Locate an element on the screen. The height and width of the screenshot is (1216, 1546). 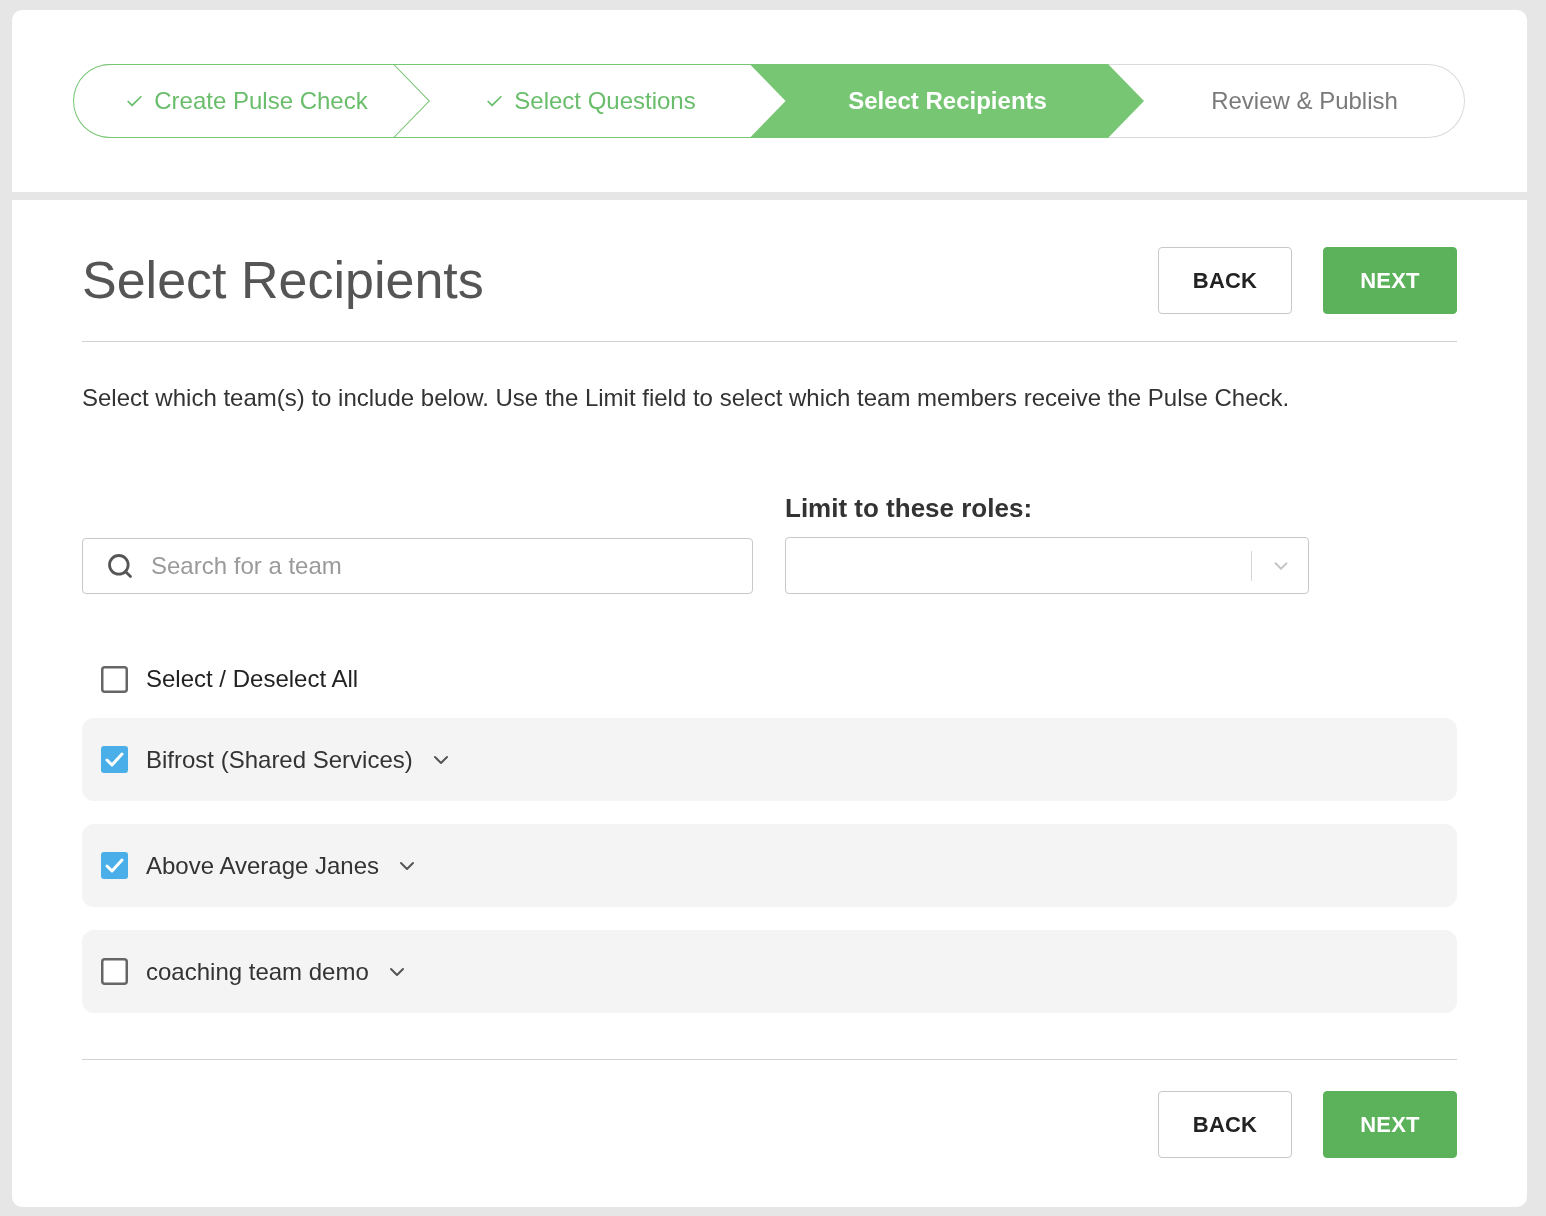
team-name: Bifrost (Shared Services) is located at coordinates (279, 759).